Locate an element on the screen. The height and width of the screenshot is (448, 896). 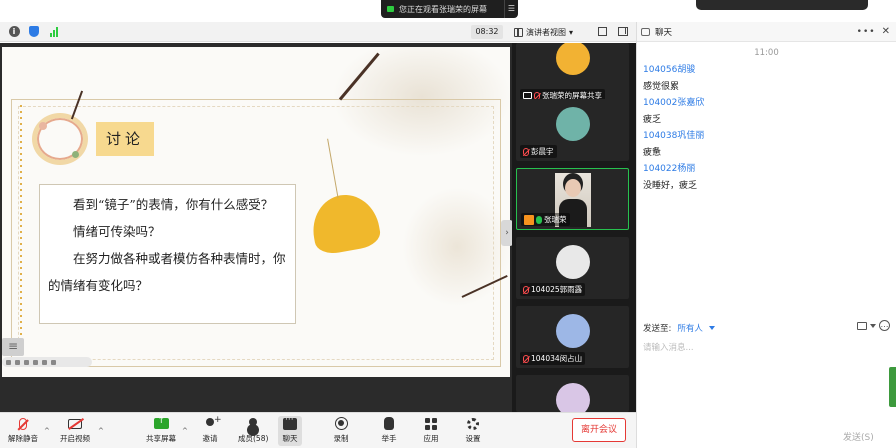
mic-icon-wrap is located at coordinates (23, 423).